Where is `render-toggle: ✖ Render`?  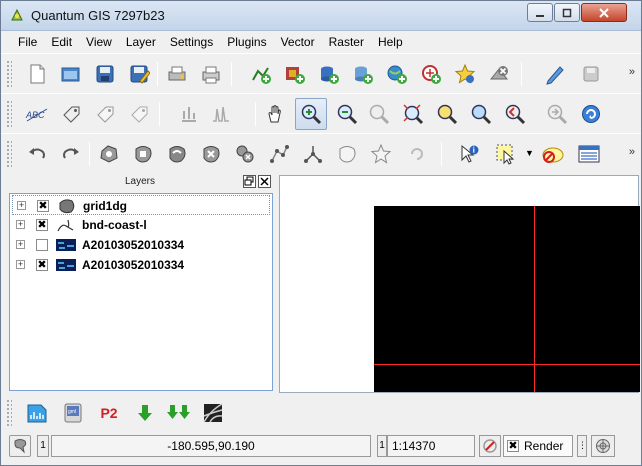 render-toggle: ✖ Render is located at coordinates (538, 446).